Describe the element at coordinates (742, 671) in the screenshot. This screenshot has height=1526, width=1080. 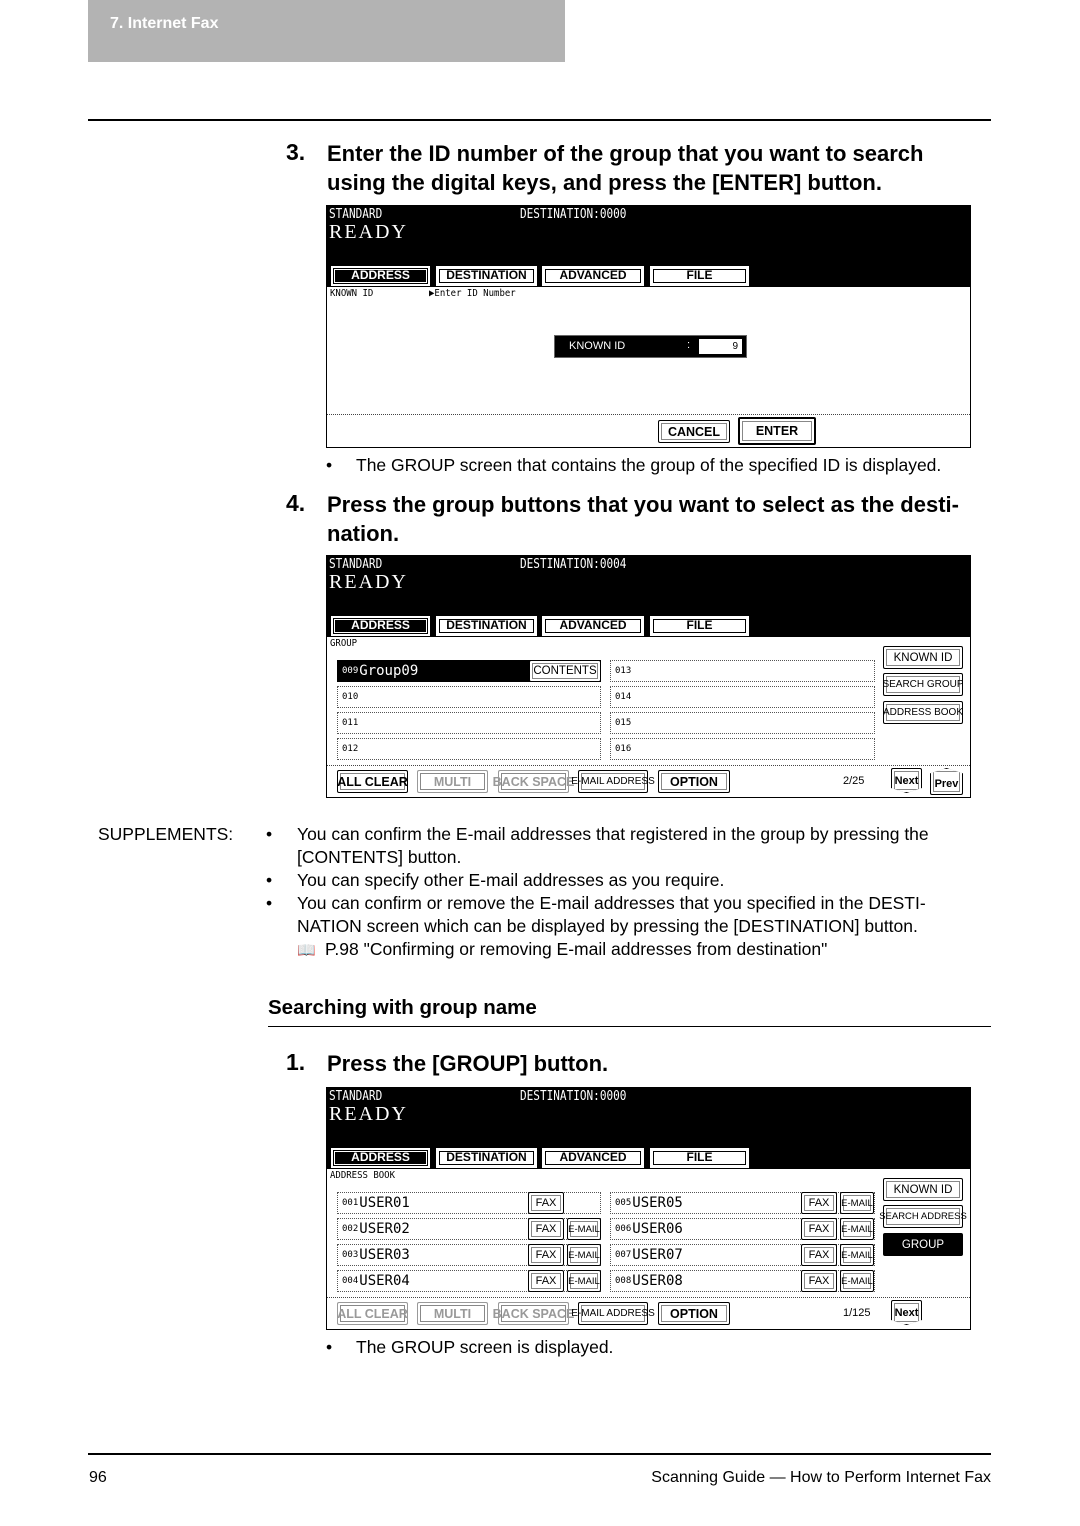
I see `list-item: 013` at that location.